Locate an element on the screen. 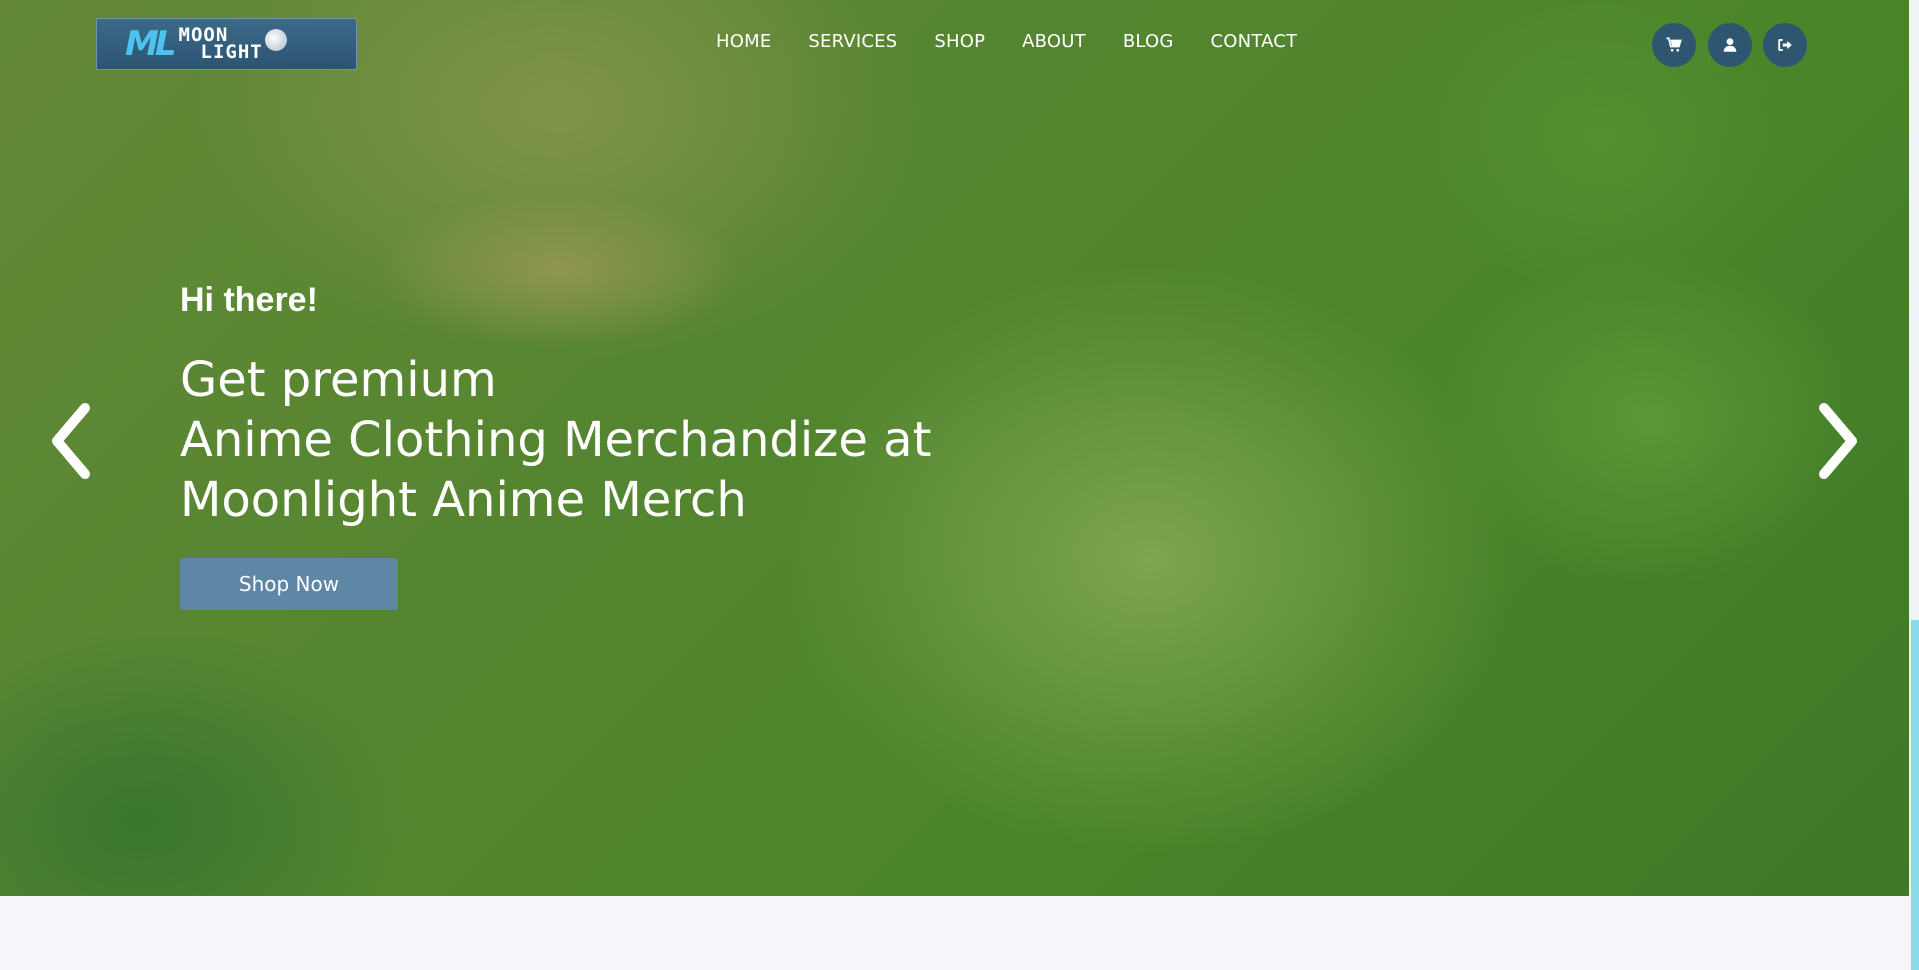 Image resolution: width=1919 pixels, height=970 pixels. scrollbar-thumb is located at coordinates (1915, 795).